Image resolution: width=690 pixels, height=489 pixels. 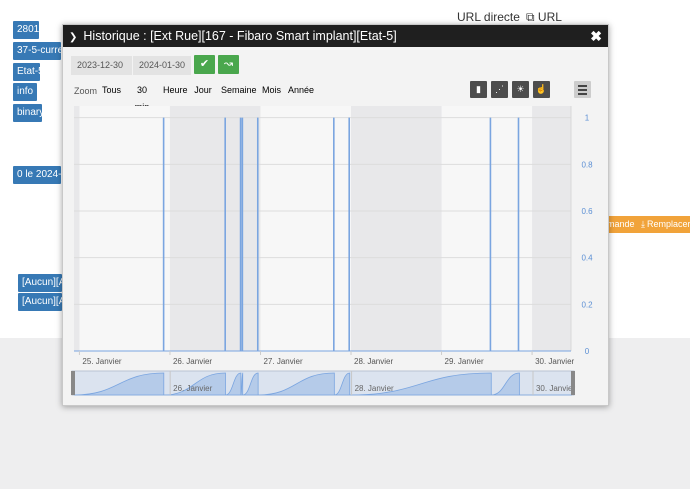 What do you see at coordinates (596, 36) in the screenshot?
I see `close-icon: ✖` at bounding box center [596, 36].